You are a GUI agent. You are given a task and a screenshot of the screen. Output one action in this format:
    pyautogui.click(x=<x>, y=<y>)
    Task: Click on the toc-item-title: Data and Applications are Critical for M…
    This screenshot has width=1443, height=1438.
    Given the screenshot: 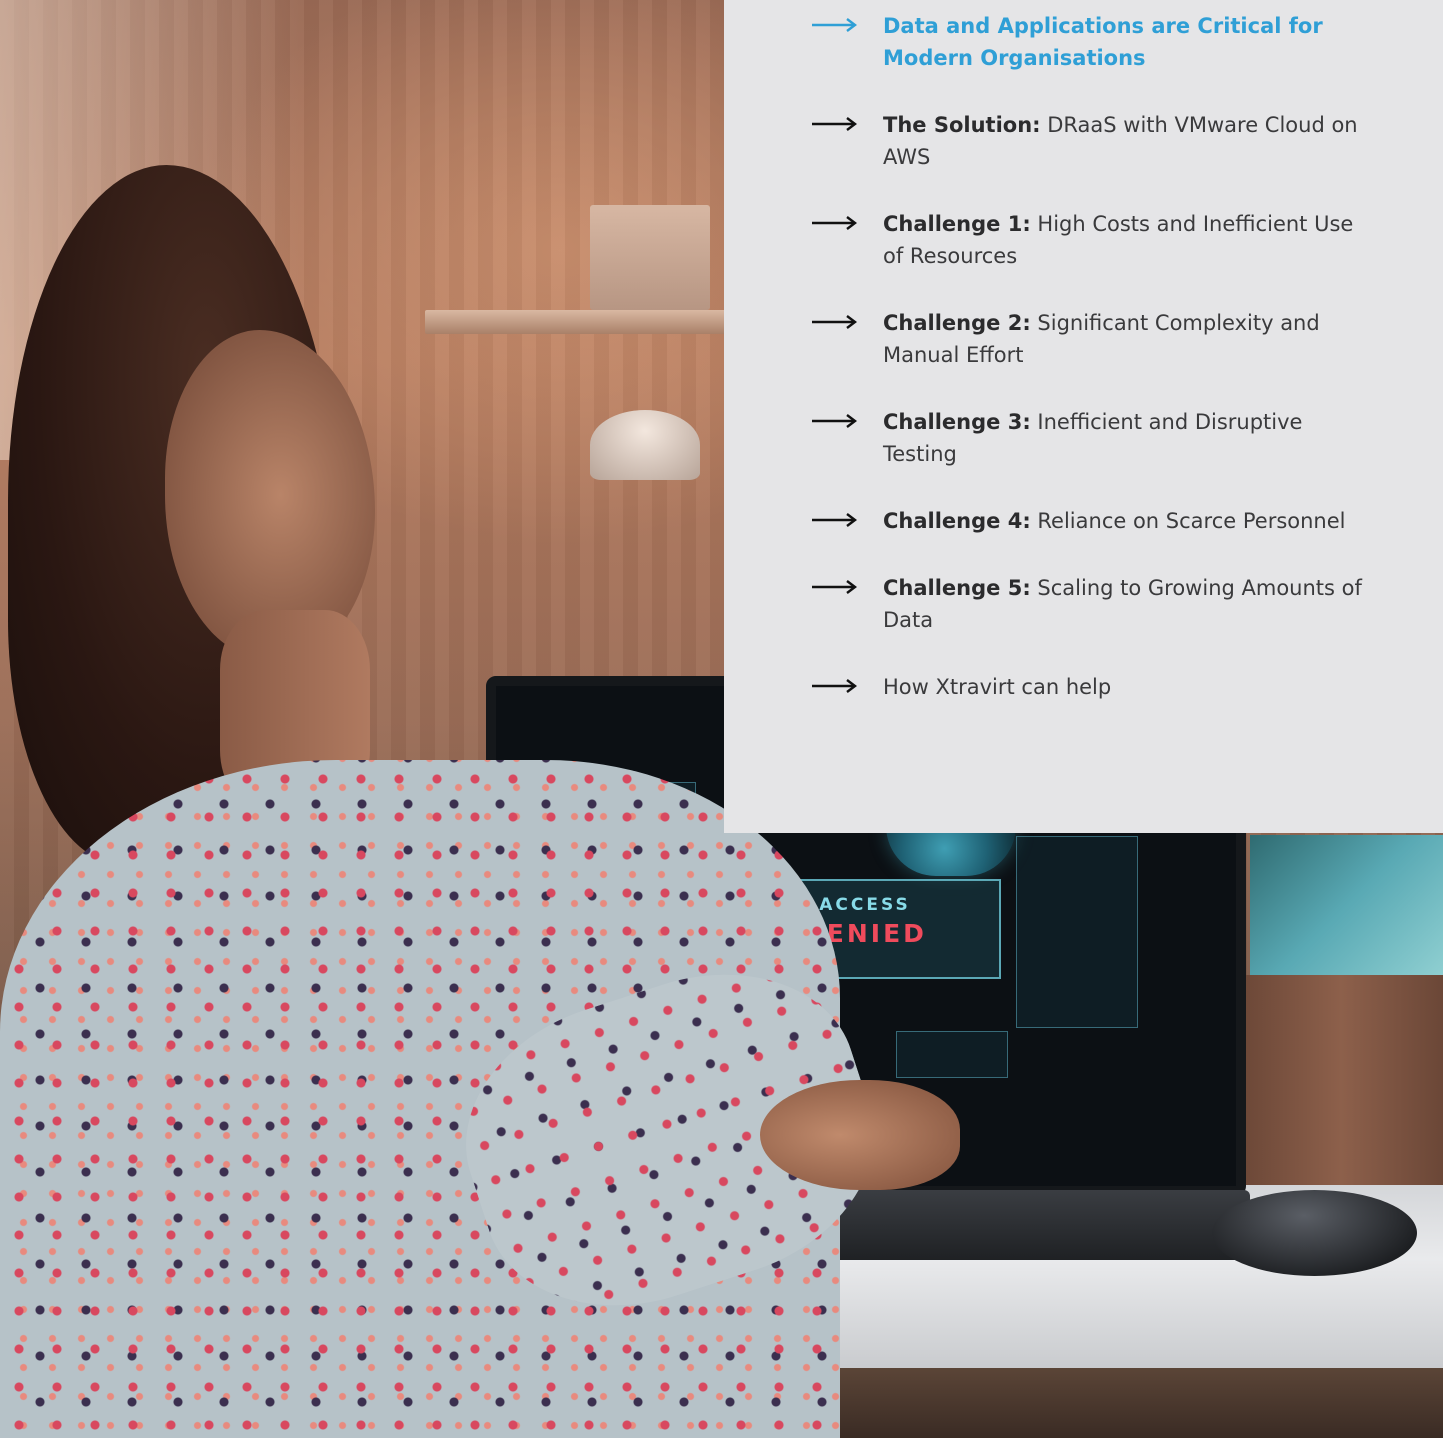 What is the action you would take?
    pyautogui.click(x=1103, y=42)
    